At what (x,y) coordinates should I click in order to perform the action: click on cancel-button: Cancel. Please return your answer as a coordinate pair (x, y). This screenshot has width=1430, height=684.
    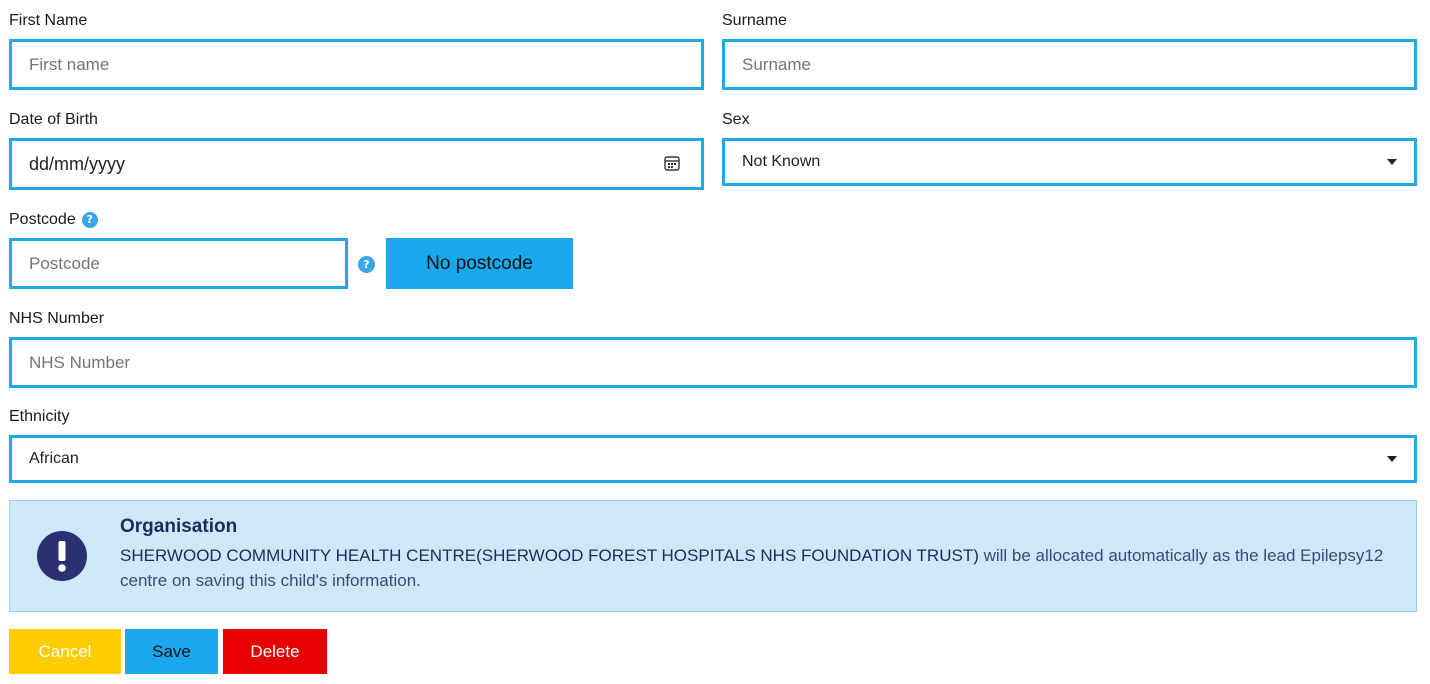
    Looking at the image, I should click on (65, 651).